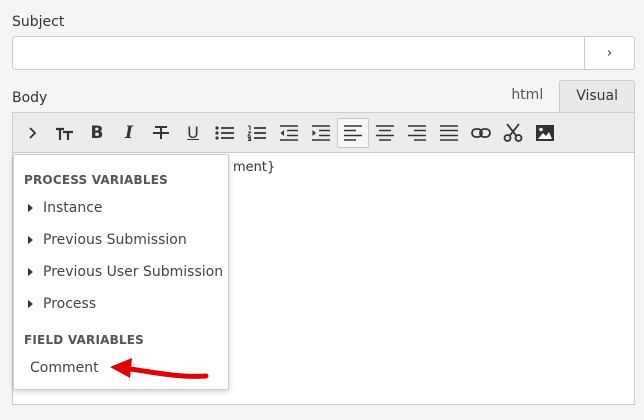 This screenshot has width=644, height=420. What do you see at coordinates (121, 368) in the screenshot?
I see `arrow-head` at bounding box center [121, 368].